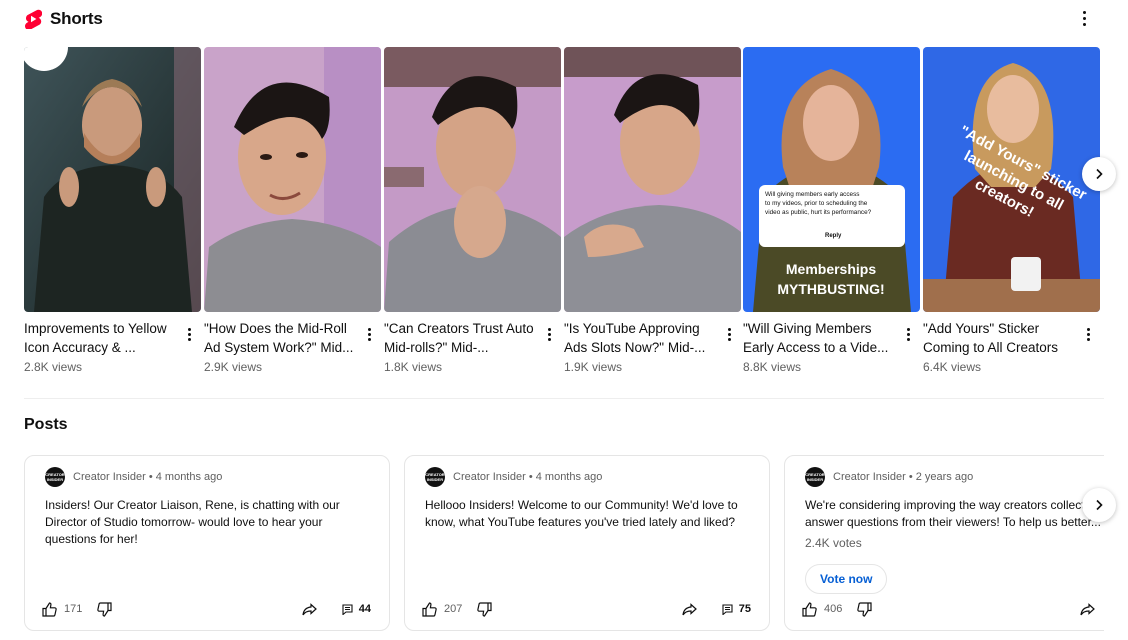  What do you see at coordinates (846, 579) in the screenshot?
I see `vote-now-button: Vote now` at bounding box center [846, 579].